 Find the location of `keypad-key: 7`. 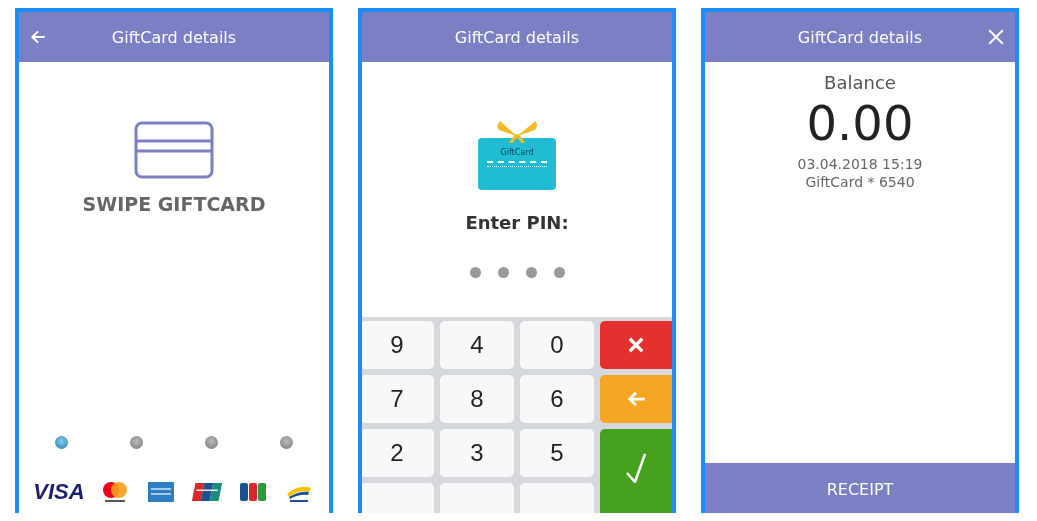

keypad-key: 7 is located at coordinates (398, 399).